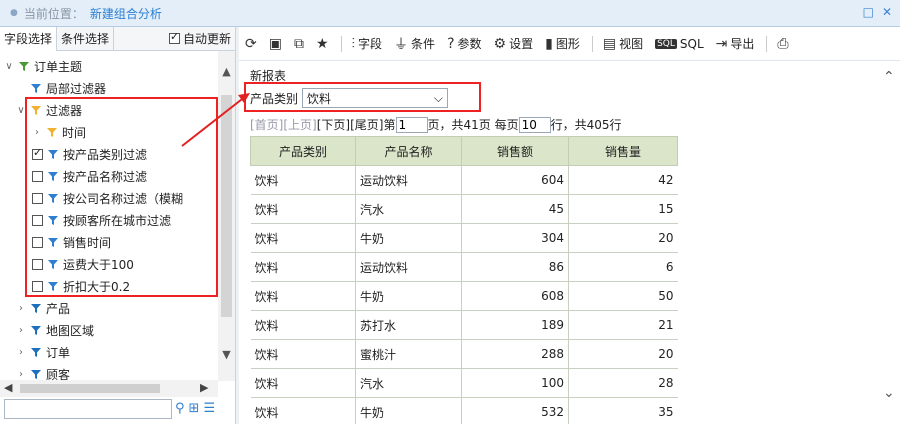 The image size is (900, 424). I want to click on table-row: 饮料 运动饮料 86 6, so click(464, 267).